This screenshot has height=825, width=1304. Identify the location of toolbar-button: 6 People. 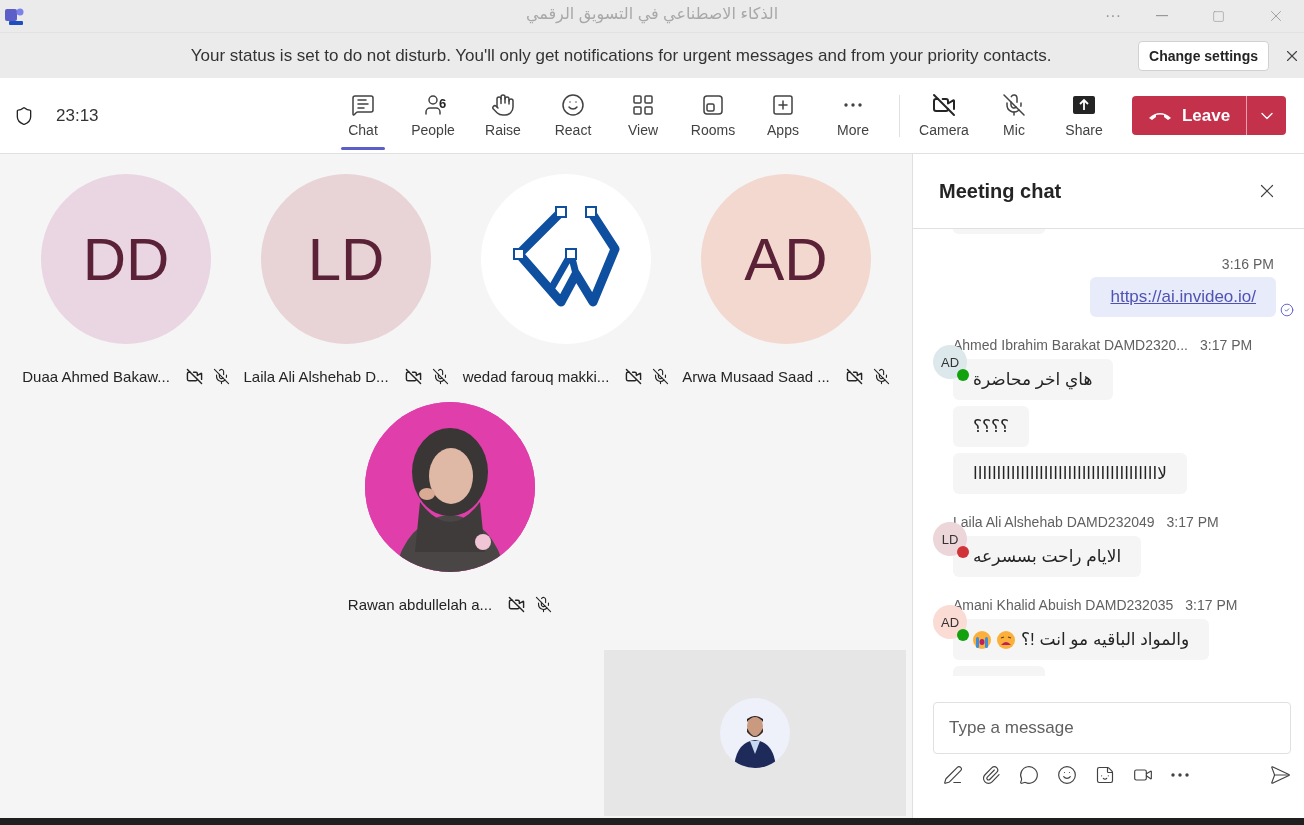
(433, 115).